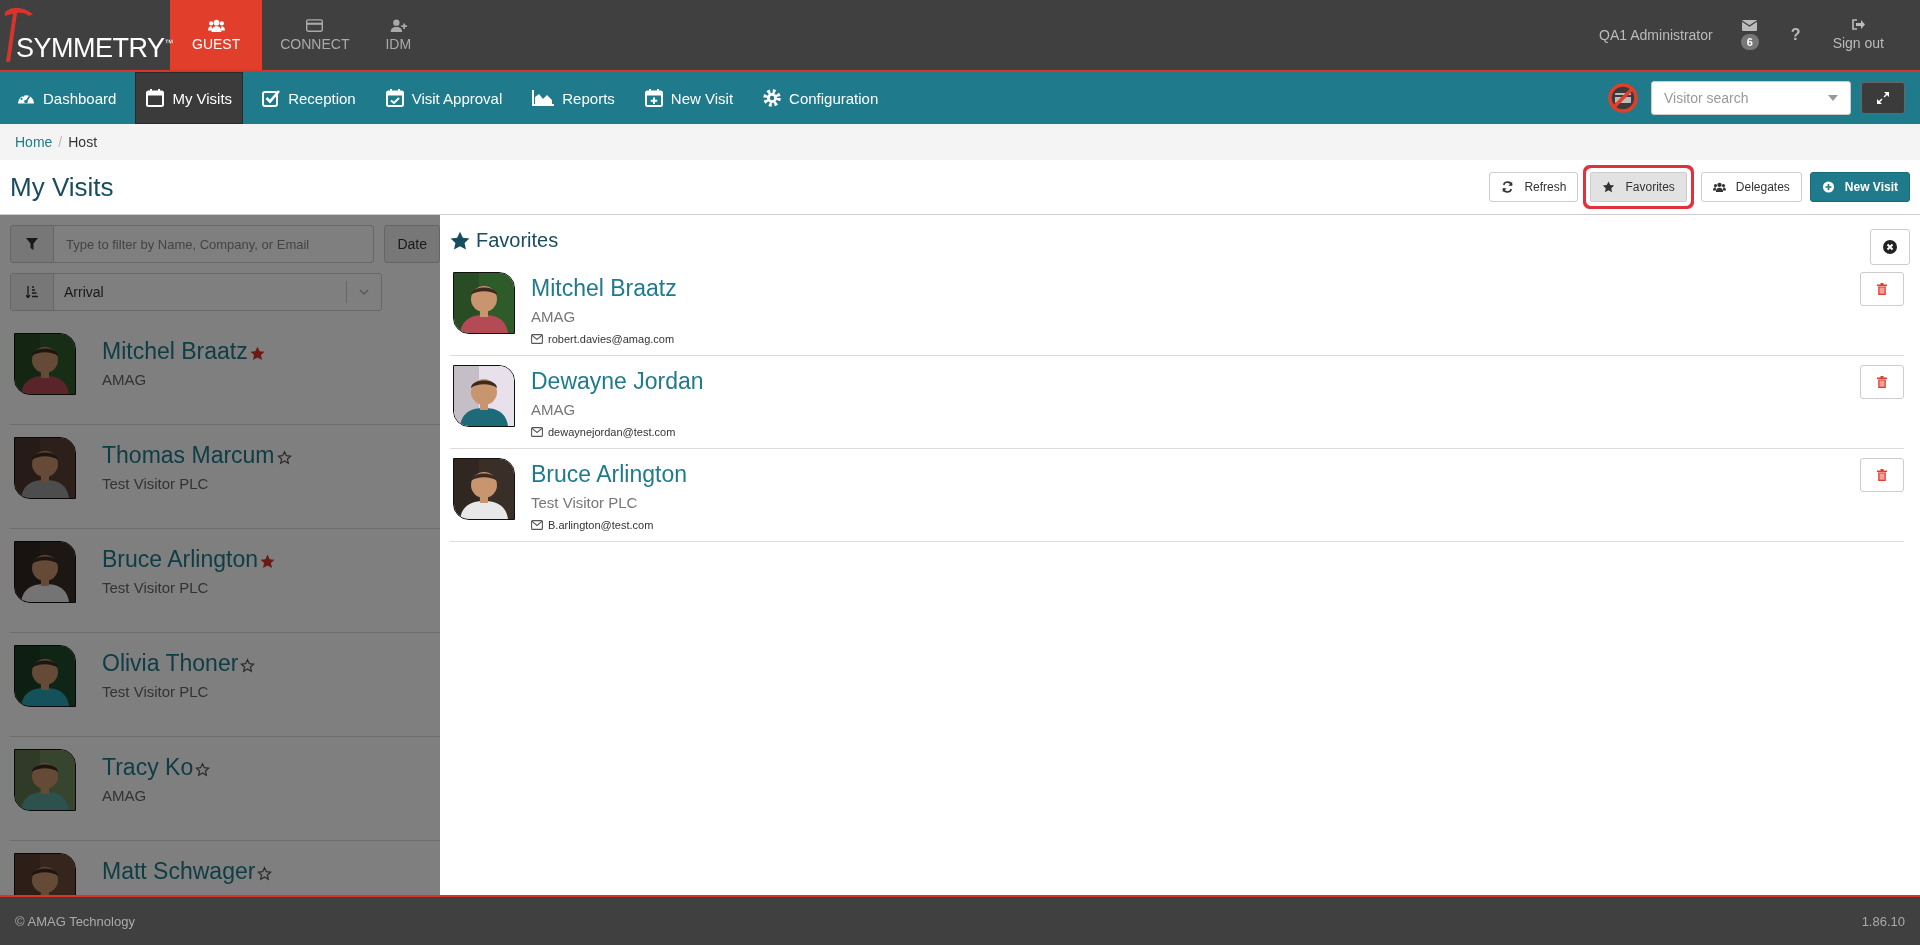  I want to click on logo-text: SYMMETRY, so click(90, 48).